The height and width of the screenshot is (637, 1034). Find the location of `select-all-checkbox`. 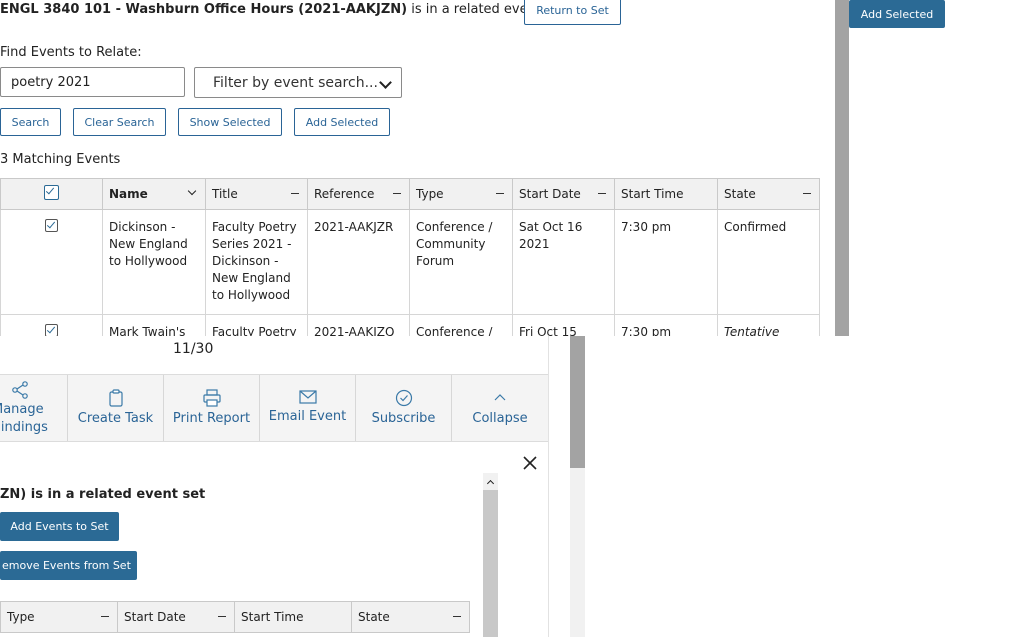

select-all-checkbox is located at coordinates (51, 192).